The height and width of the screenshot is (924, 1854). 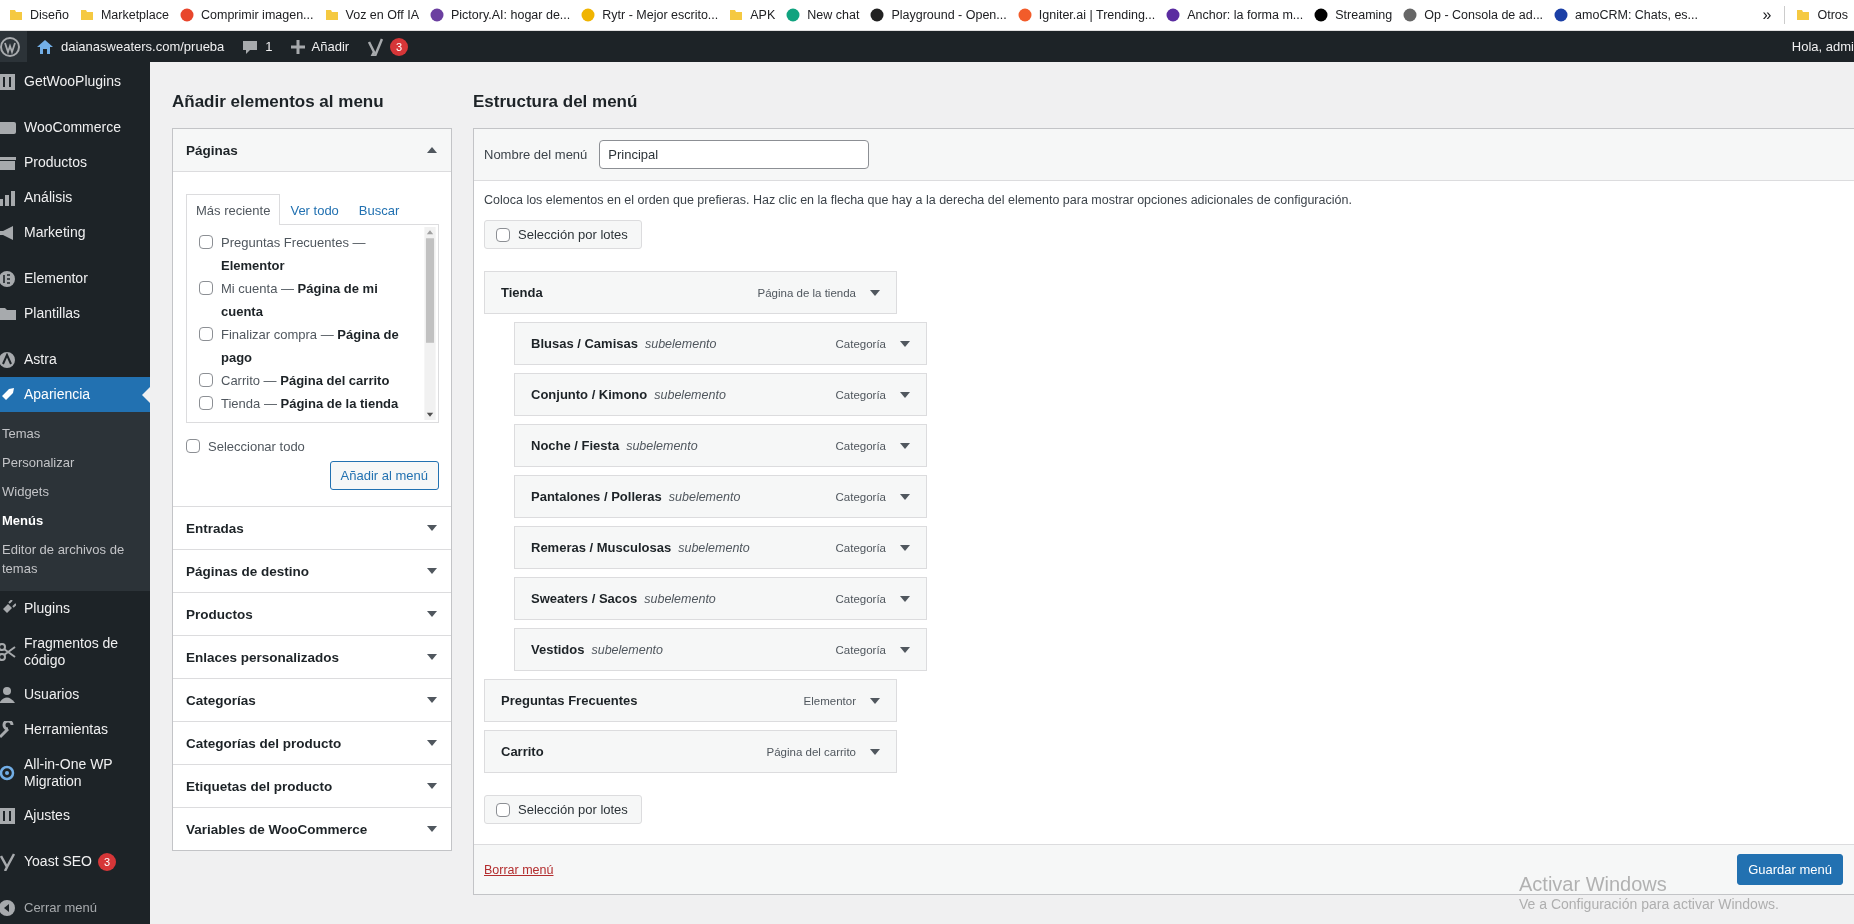 I want to click on bookmarks-overflow-button: », so click(x=1767, y=15).